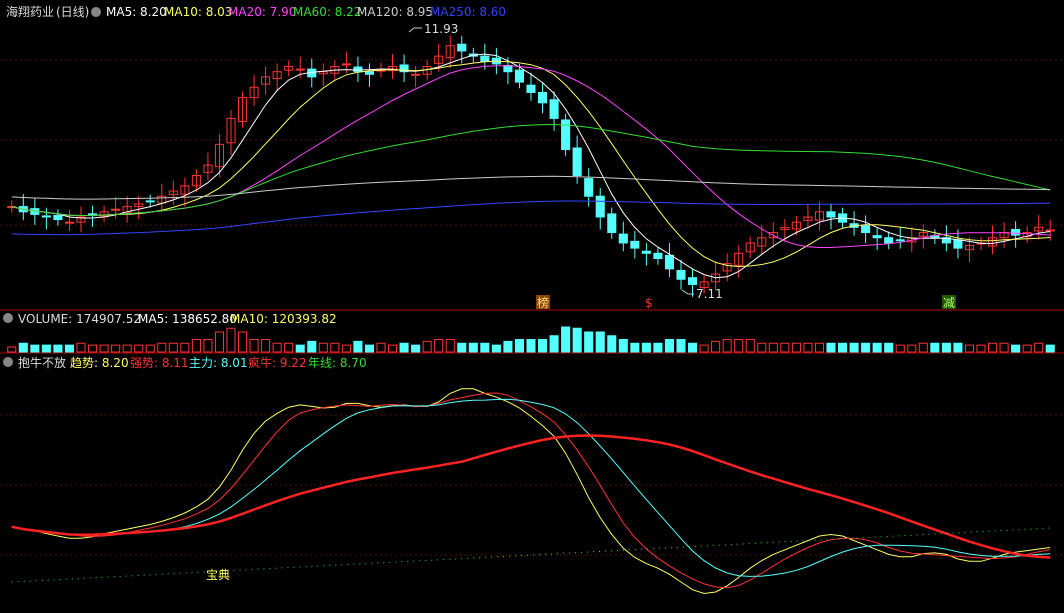 Image resolution: width=1064 pixels, height=613 pixels. Describe the element at coordinates (72, 12) in the screenshot. I see `period-label: (日线)` at that location.